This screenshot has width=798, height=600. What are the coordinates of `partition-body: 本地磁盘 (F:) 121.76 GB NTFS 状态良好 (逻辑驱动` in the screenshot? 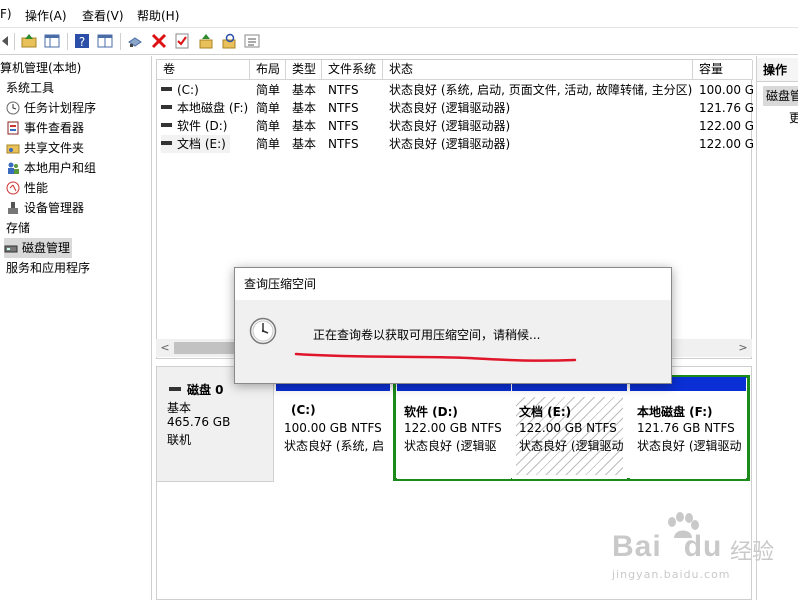 It's located at (688, 436).